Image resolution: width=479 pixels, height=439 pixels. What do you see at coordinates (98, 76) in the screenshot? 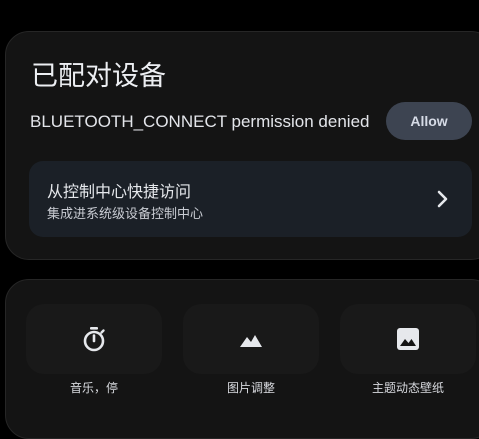
I see `paired-devices-title: 已配对设备` at bounding box center [98, 76].